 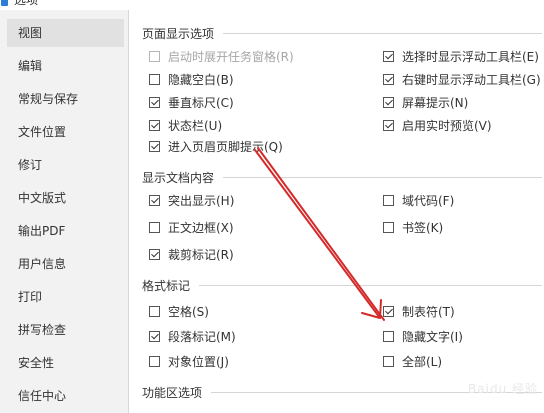 I want to click on sidebar-item-view: 视图, so click(x=65, y=33).